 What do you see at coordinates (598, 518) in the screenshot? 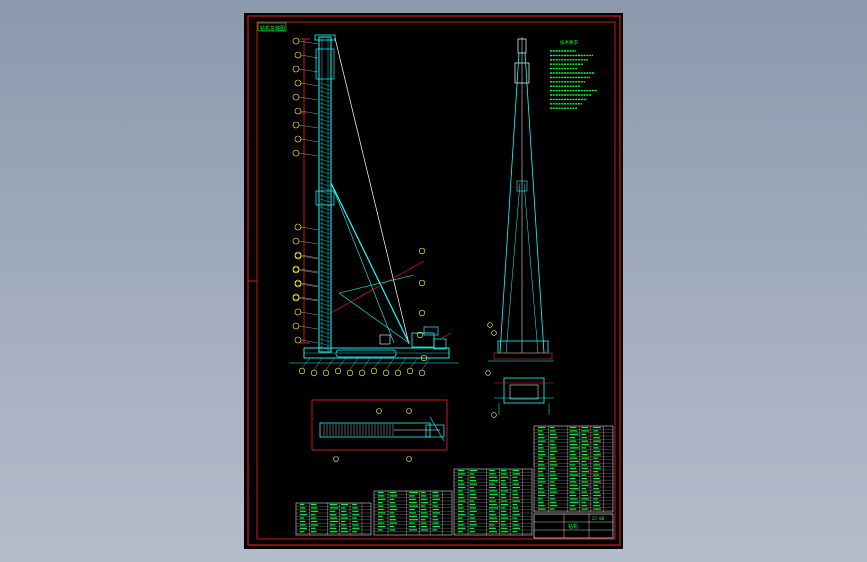
I see `title-block-drawing-no: ZJ-00` at bounding box center [598, 518].